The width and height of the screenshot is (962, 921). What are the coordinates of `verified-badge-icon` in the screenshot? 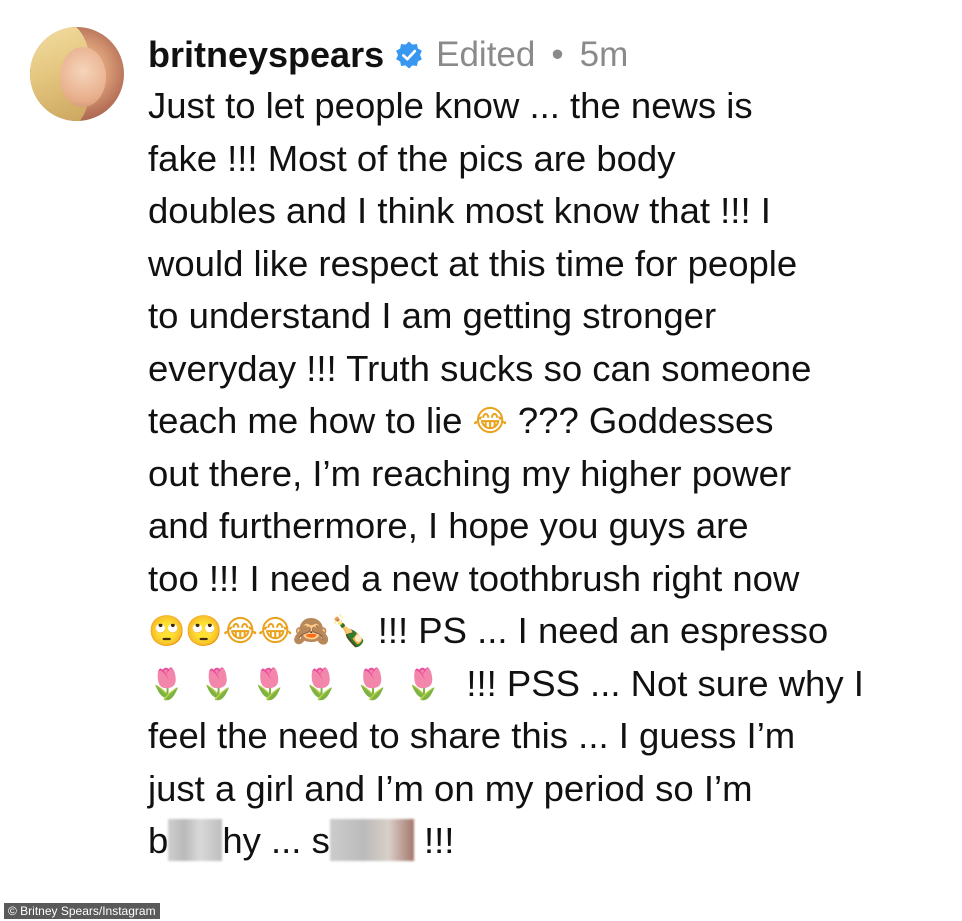 It's located at (409, 55).